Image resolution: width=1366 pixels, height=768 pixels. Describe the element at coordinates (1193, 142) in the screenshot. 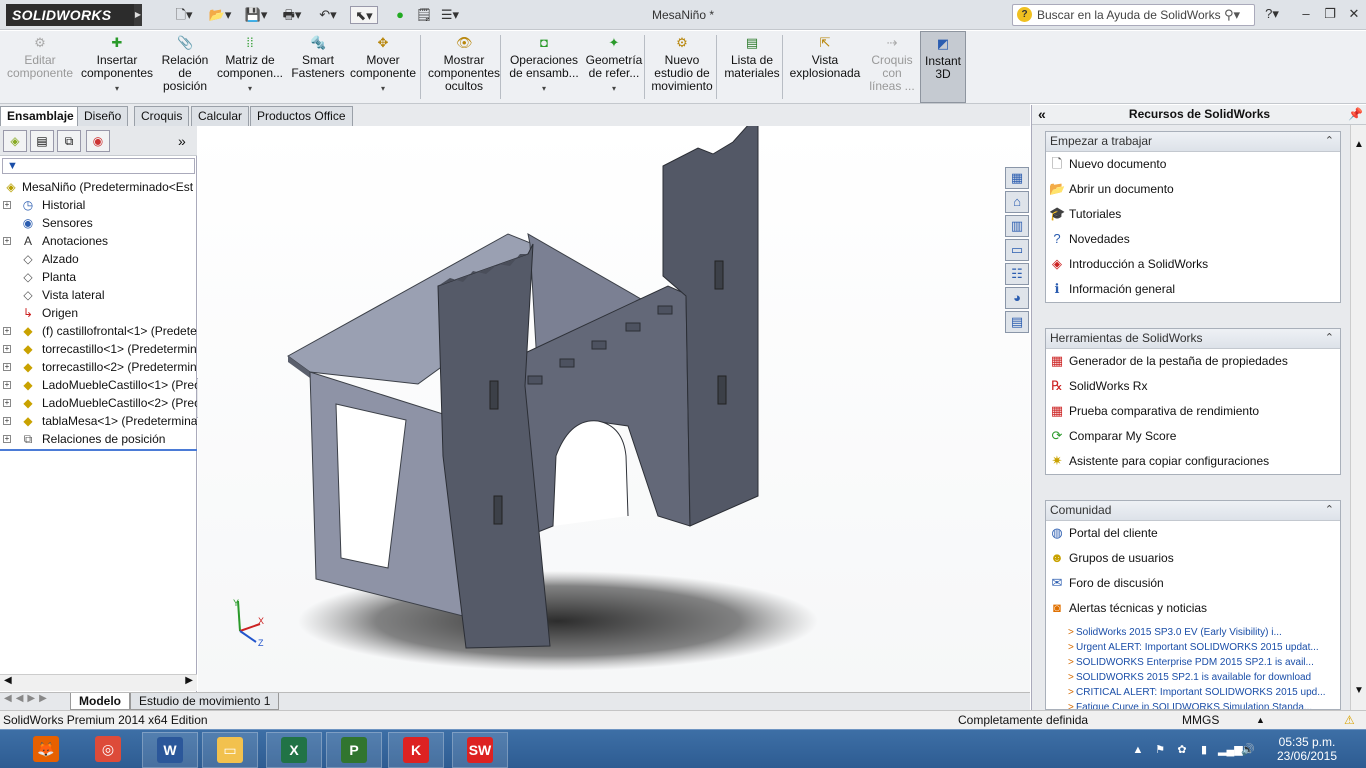

I see `panel-header: Empezar a trabajar ⌃` at that location.